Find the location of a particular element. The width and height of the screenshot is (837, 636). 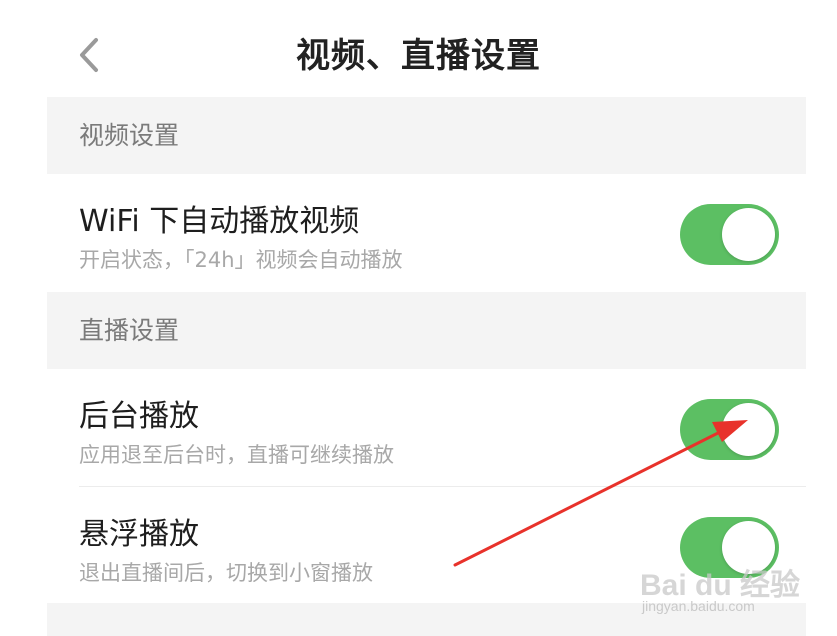

wifi-autoplay-toggle is located at coordinates (729, 234).